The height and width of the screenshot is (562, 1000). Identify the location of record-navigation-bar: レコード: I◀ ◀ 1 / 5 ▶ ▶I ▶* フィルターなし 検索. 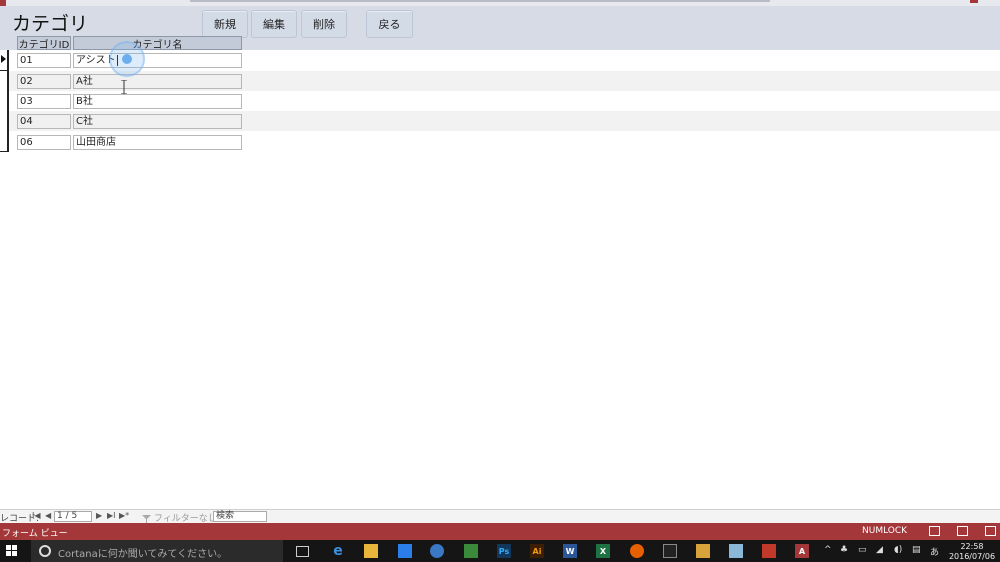
(500, 516).